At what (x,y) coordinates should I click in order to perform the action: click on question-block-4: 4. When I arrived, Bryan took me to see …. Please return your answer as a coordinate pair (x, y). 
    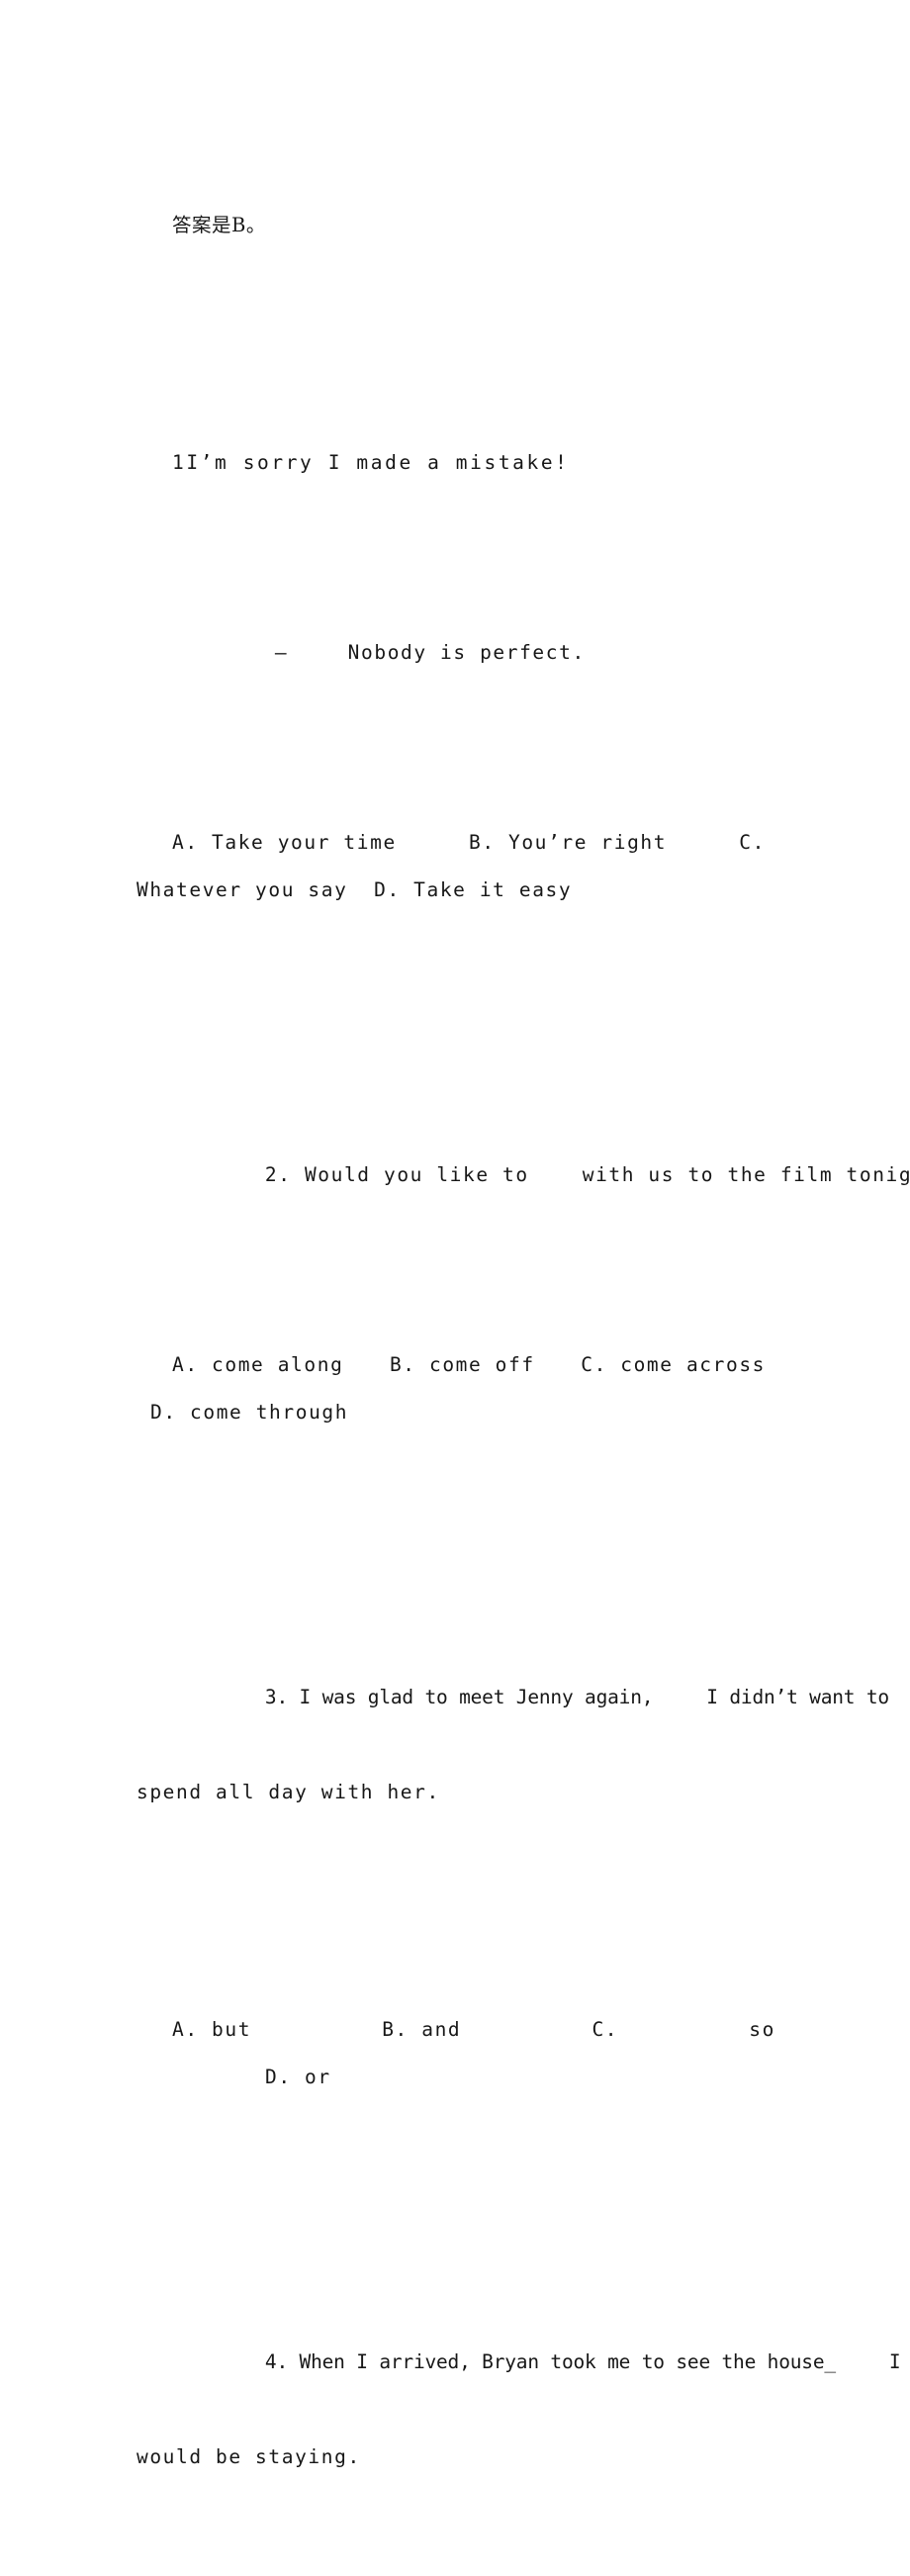
    Looking at the image, I should click on (518, 2386).